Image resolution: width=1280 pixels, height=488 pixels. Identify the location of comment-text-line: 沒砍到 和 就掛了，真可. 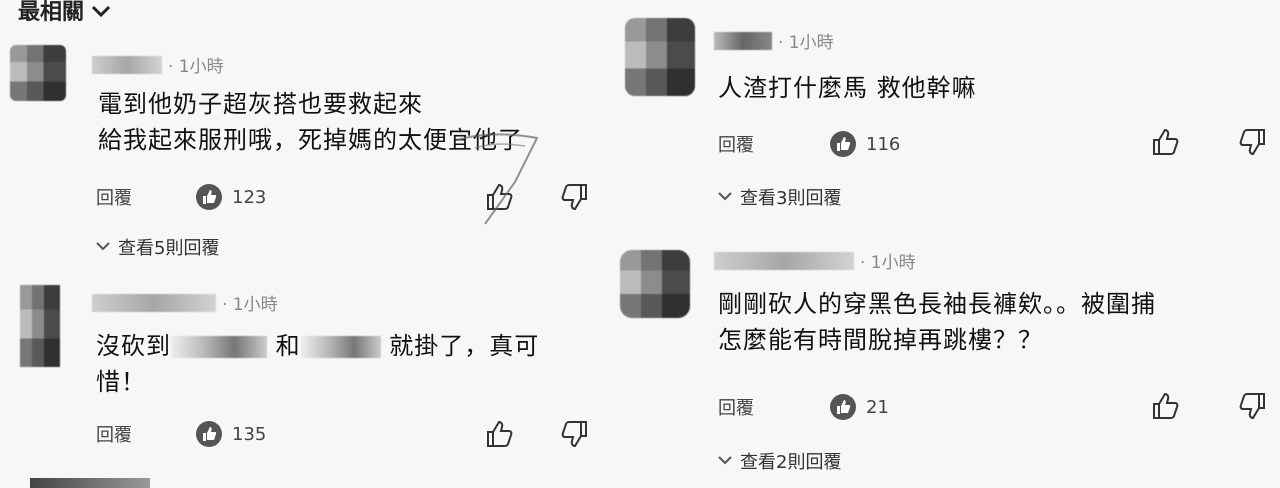
(317, 346).